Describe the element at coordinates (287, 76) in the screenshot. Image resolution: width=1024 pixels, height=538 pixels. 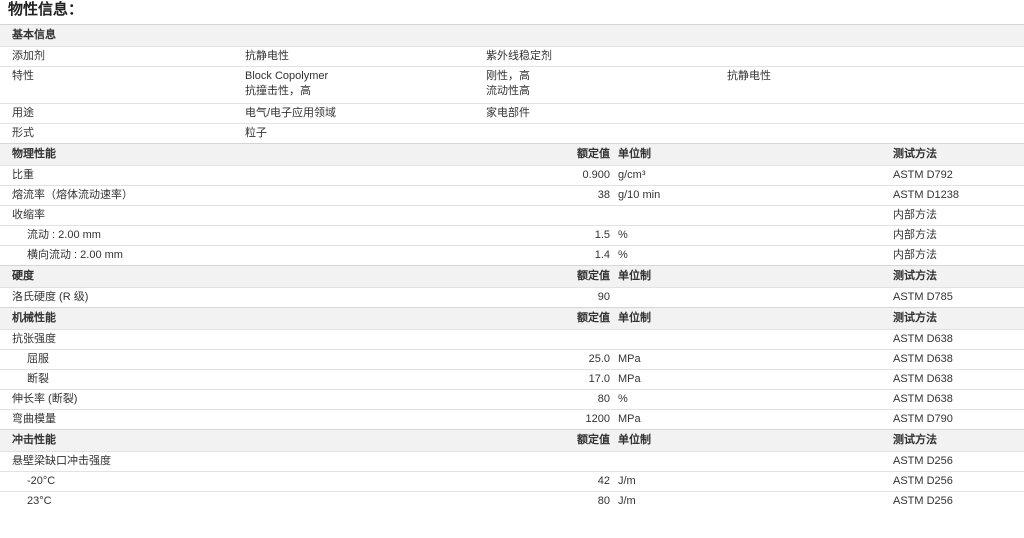
I see `row-value: Block Copolymer` at that location.